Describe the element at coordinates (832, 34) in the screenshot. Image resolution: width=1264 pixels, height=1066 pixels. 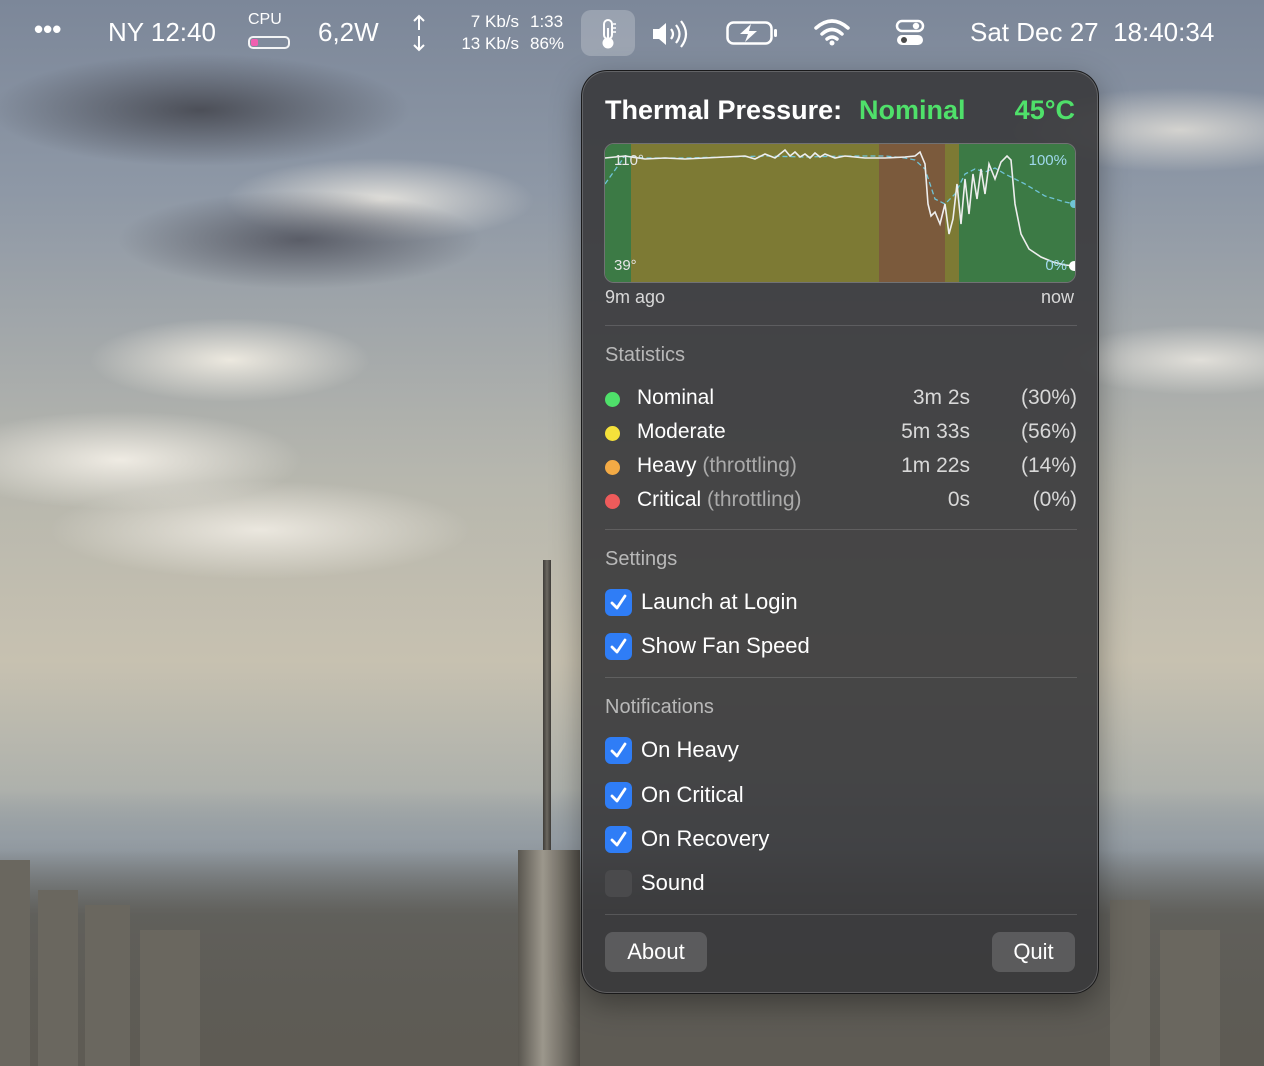
I see `wifi-icon` at that location.